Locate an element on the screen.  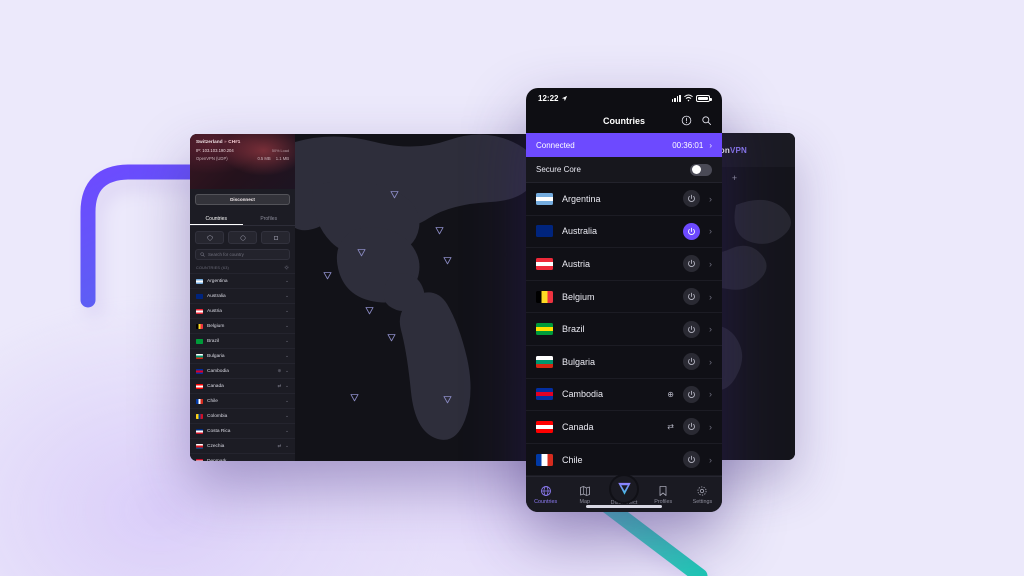
info-icon is located at coordinates (686, 120).